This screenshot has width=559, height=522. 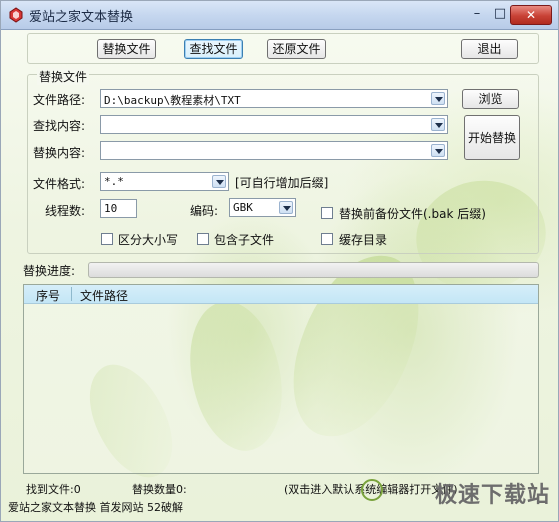 I want to click on backup-label: 替换前备份文件(.bak 后缀), so click(x=412, y=214).